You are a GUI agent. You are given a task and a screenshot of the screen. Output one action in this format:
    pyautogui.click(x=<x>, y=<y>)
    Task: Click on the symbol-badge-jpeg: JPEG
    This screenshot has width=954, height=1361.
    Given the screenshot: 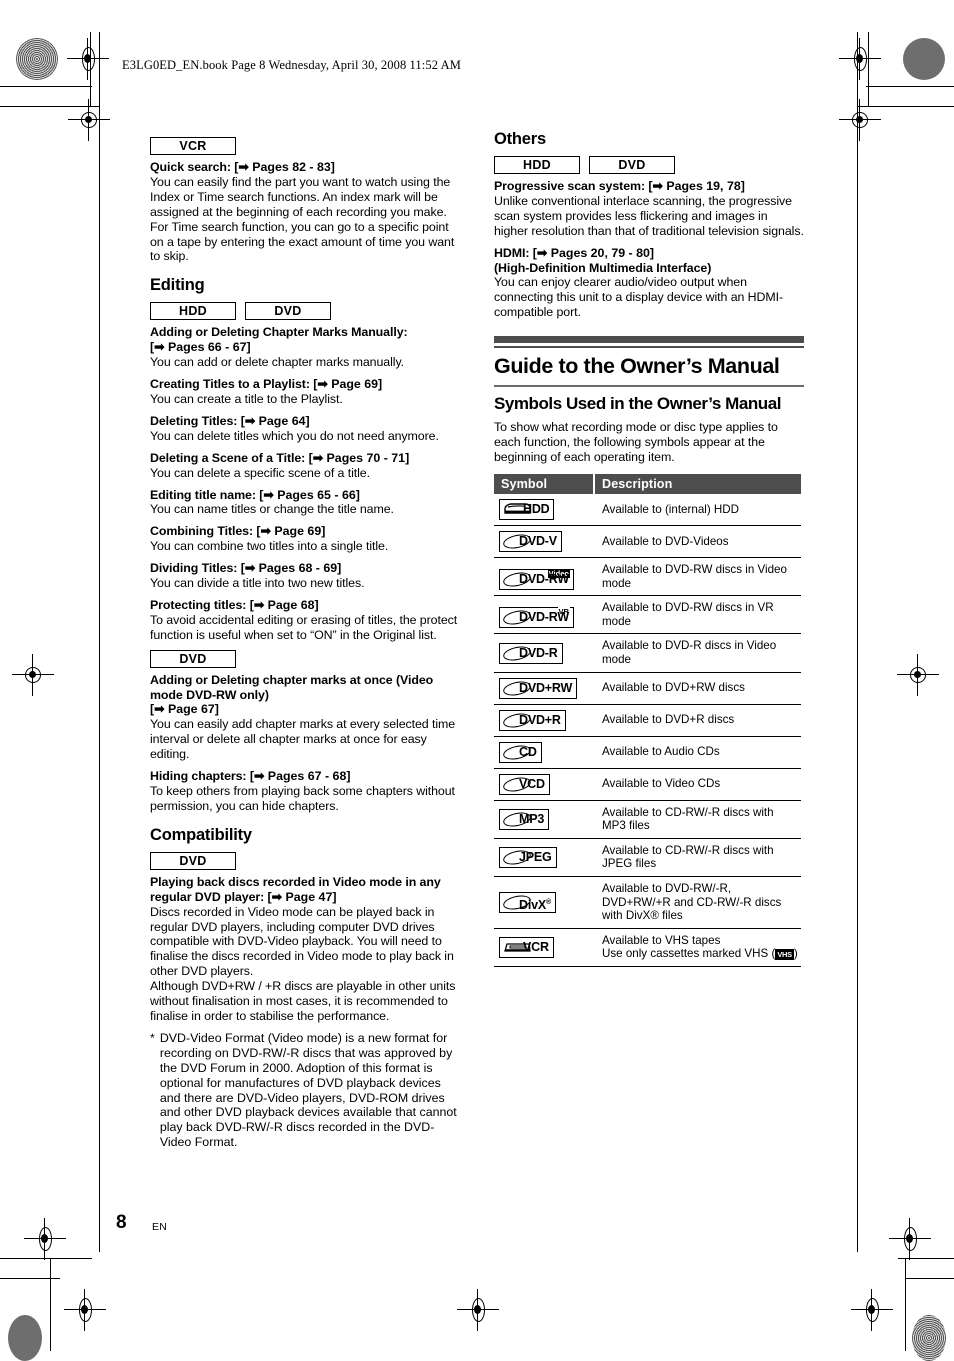 What is the action you would take?
    pyautogui.click(x=528, y=857)
    